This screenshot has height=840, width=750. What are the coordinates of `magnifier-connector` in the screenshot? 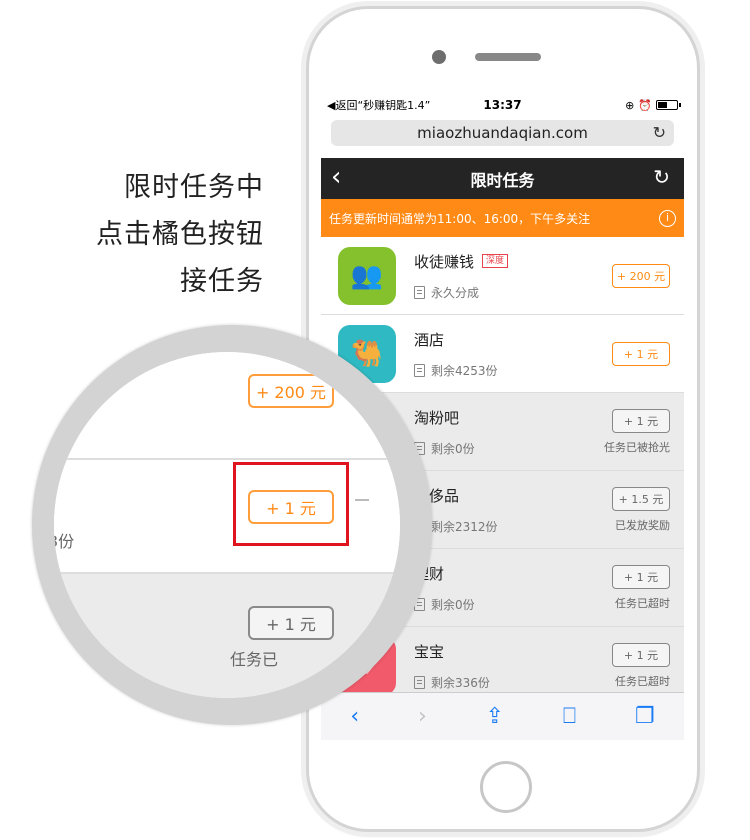 It's located at (362, 500).